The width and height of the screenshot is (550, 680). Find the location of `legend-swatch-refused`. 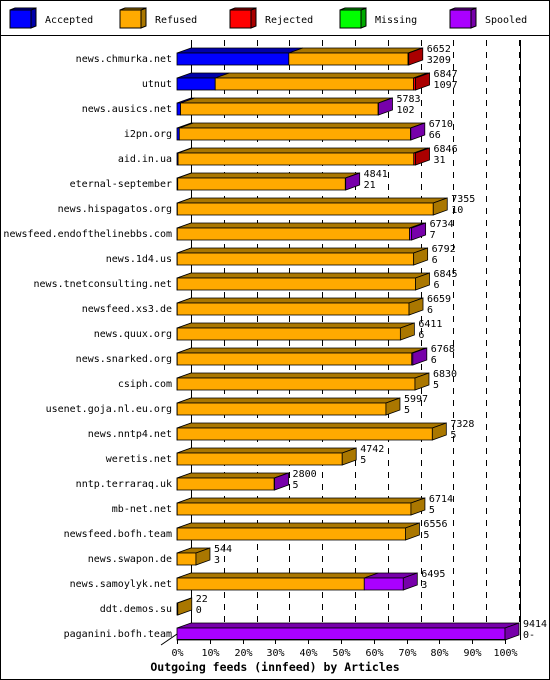

legend-swatch-refused is located at coordinates (130, 19).